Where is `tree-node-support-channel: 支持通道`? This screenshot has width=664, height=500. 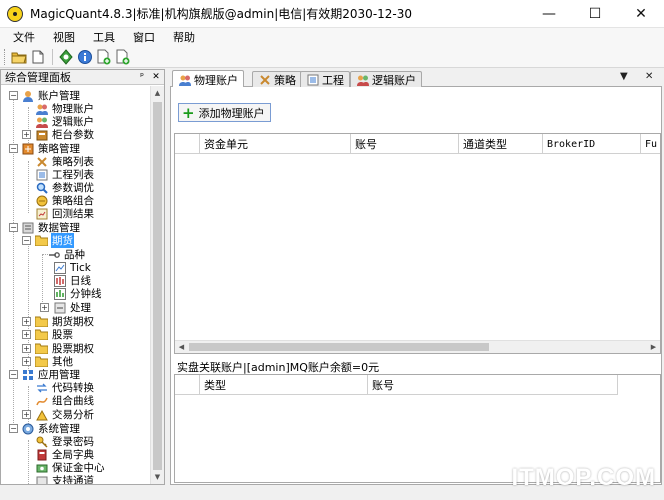
tree-node-support-channel: 支持通道 is located at coordinates (65, 479).